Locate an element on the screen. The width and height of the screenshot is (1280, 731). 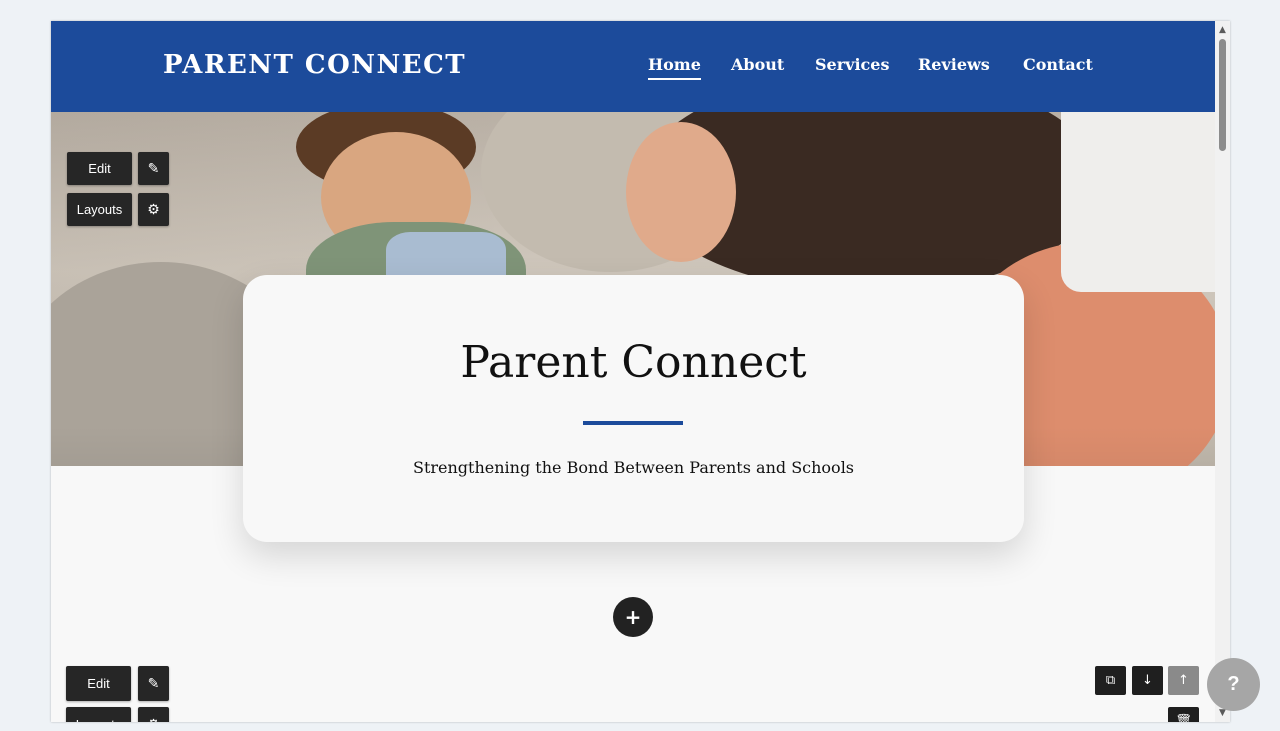
nav-services: Services is located at coordinates (852, 66).